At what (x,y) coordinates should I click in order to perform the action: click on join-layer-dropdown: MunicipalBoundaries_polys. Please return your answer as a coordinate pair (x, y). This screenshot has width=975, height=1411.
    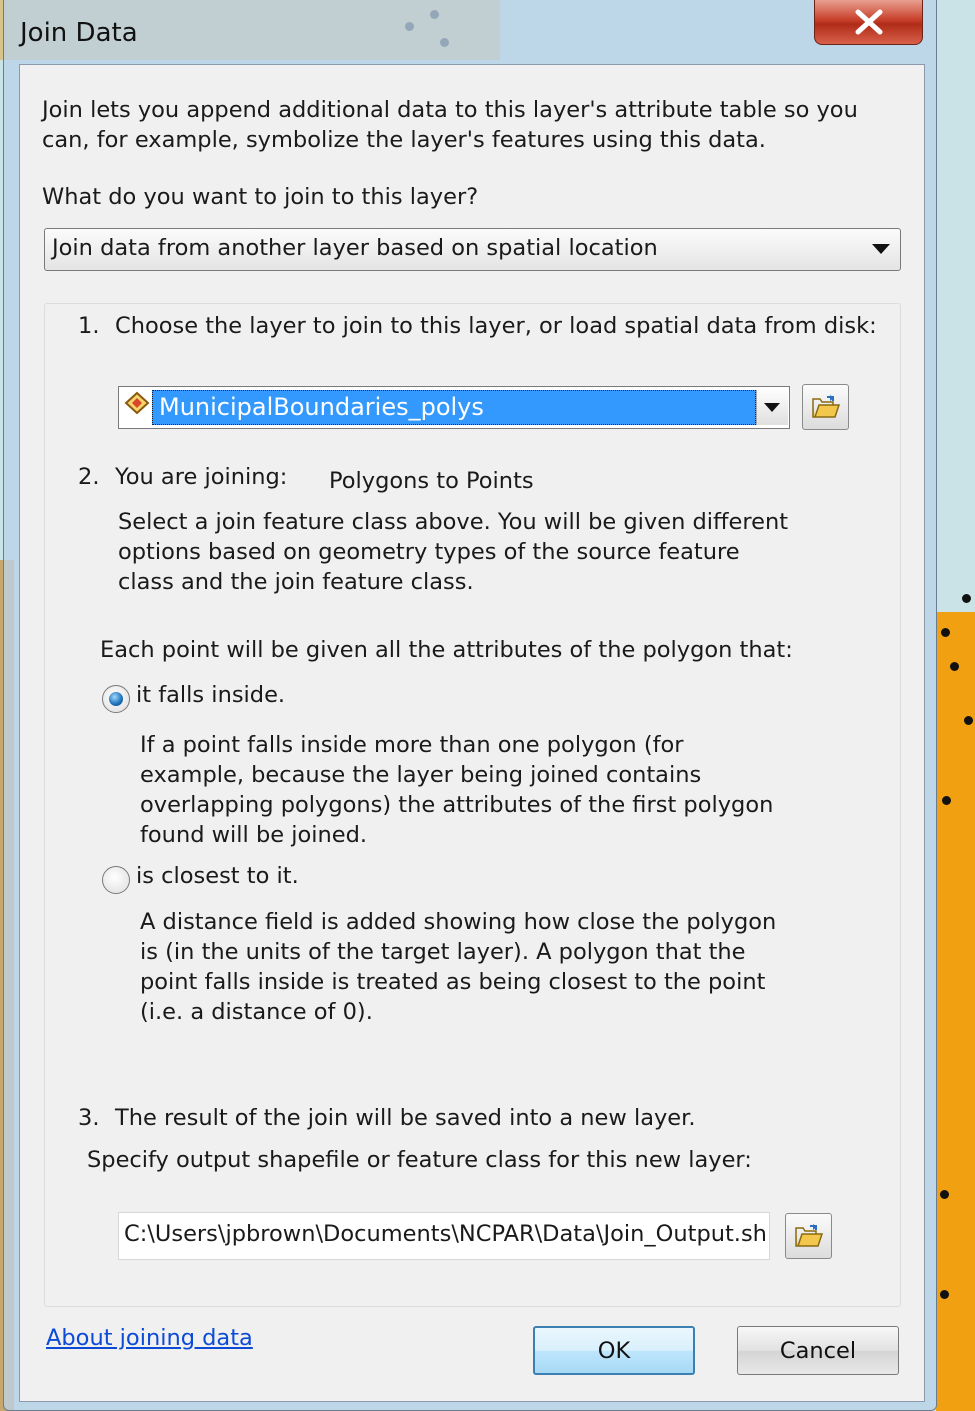
    Looking at the image, I should click on (454, 407).